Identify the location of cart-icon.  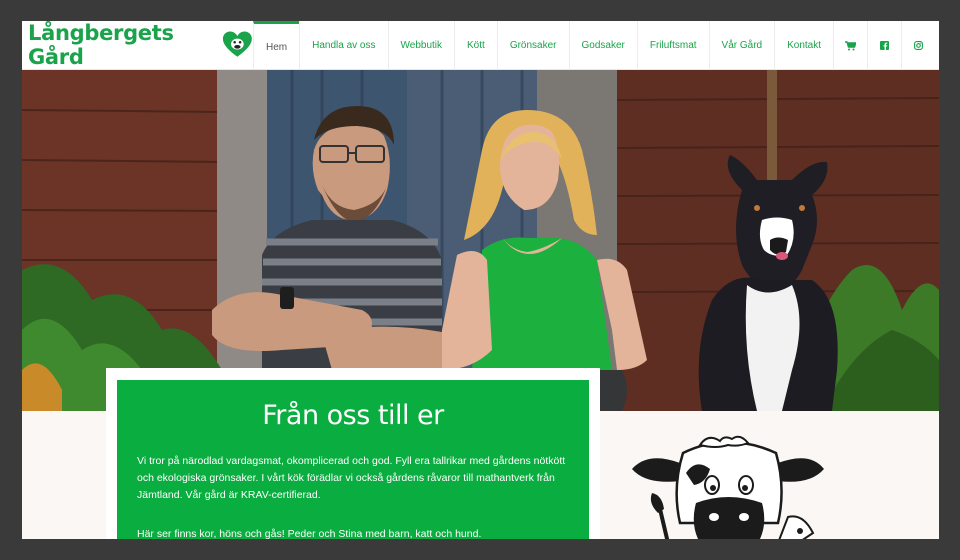
(851, 45).